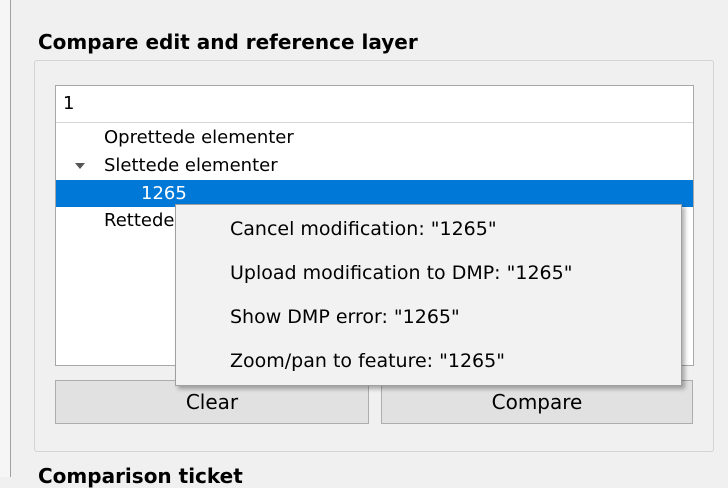  What do you see at coordinates (199, 137) in the screenshot?
I see `tree-item-label: Oprettede elementer` at bounding box center [199, 137].